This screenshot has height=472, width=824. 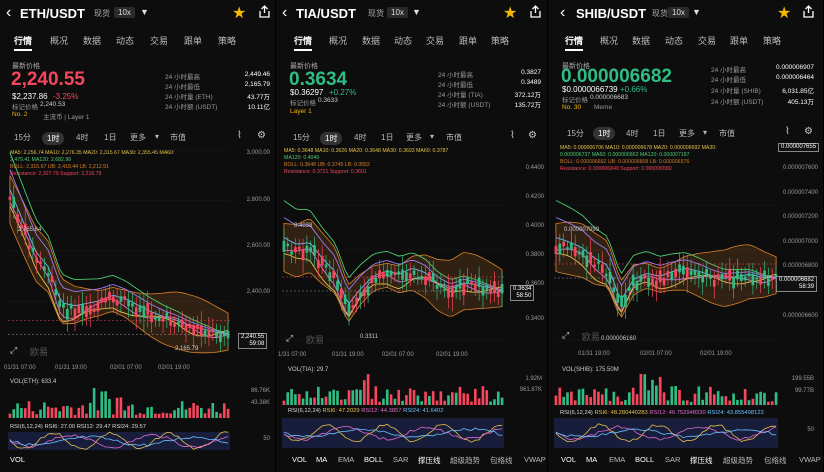 What do you see at coordinates (522, 293) in the screenshot?
I see `last-price-box: 0.3634 58:50` at bounding box center [522, 293].